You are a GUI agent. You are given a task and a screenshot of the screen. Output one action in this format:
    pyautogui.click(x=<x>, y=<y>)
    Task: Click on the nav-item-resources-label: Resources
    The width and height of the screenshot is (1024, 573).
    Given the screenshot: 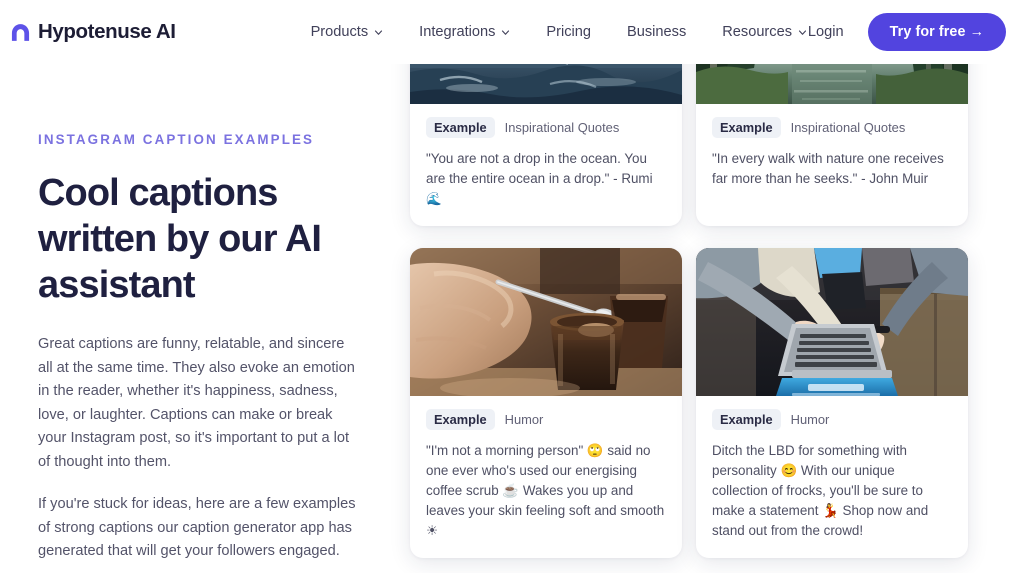 What is the action you would take?
    pyautogui.click(x=757, y=32)
    